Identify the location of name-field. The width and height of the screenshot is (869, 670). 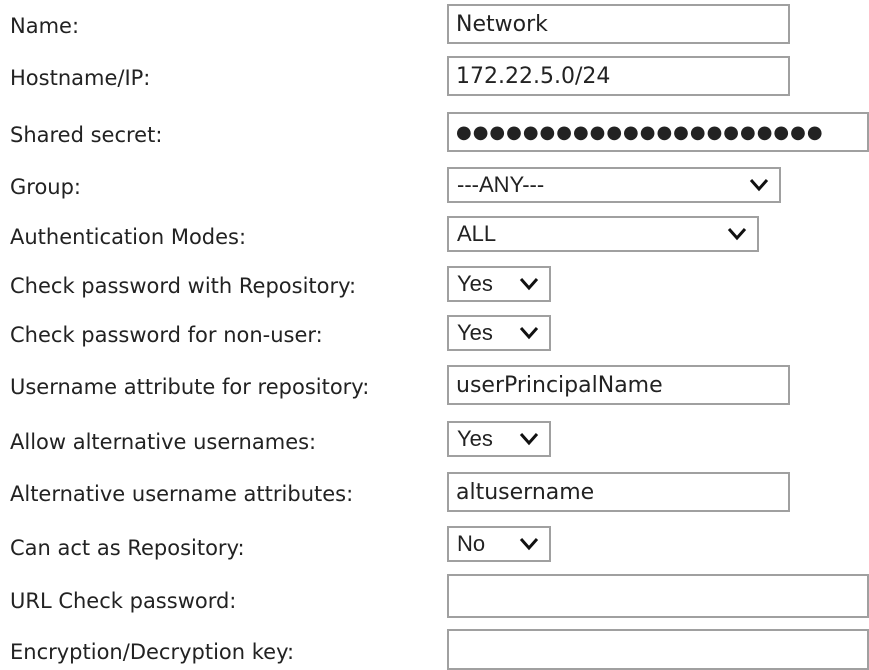
(618, 24).